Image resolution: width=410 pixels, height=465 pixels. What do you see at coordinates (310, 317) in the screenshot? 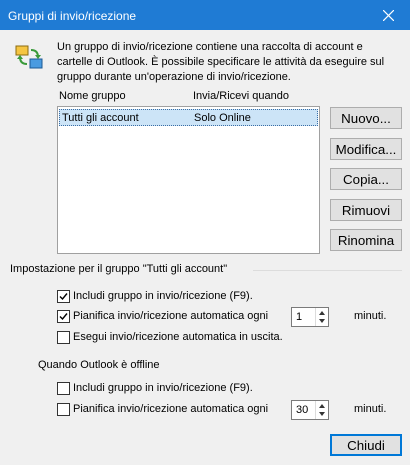
I see `schedule-minutes-spinner: 1` at bounding box center [310, 317].